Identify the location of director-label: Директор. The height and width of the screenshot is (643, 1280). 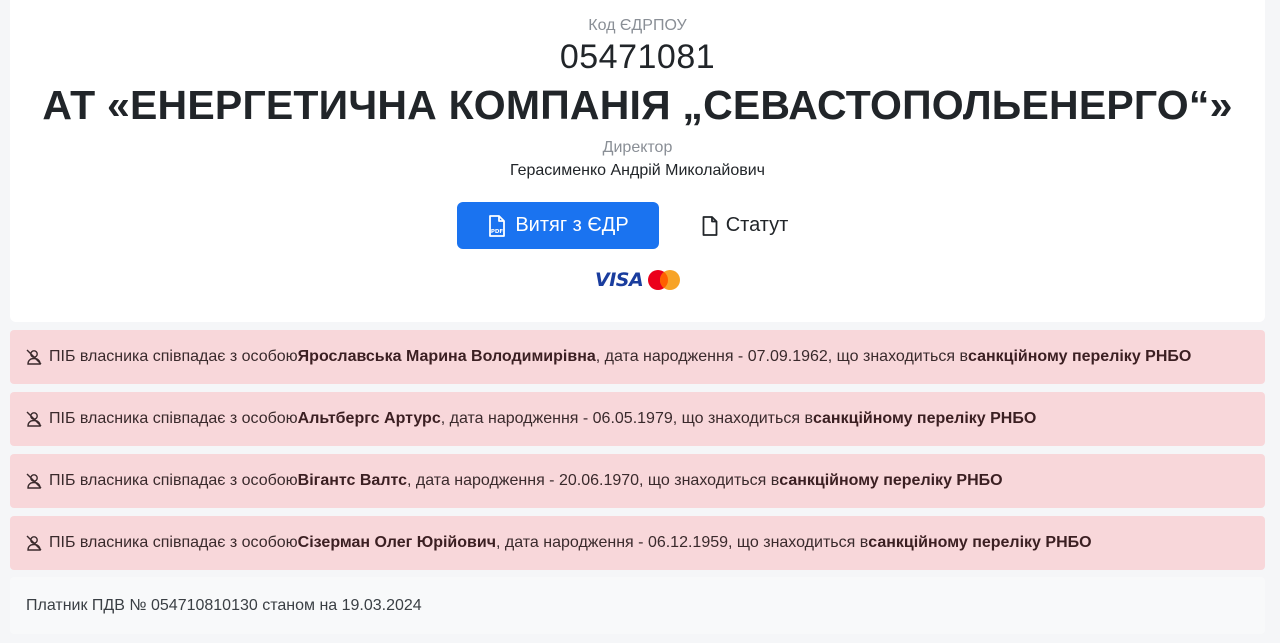
(637, 147).